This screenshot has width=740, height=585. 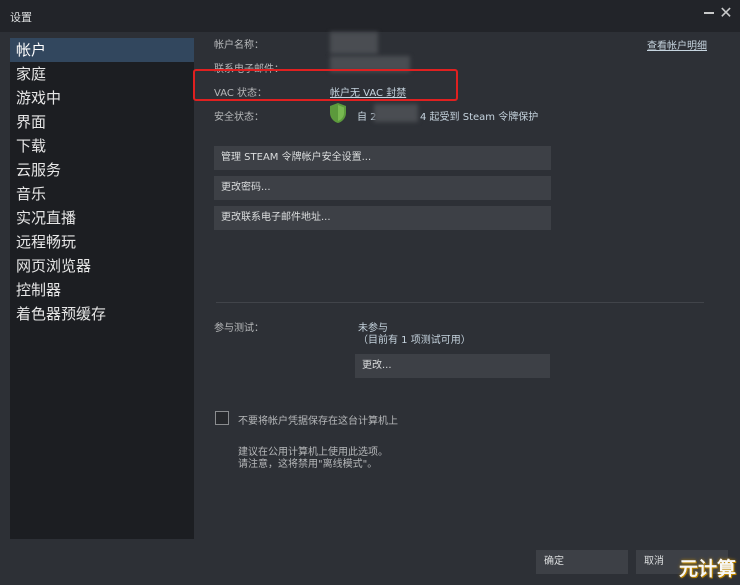 What do you see at coordinates (21, 17) in the screenshot?
I see `window-title: 设置` at bounding box center [21, 17].